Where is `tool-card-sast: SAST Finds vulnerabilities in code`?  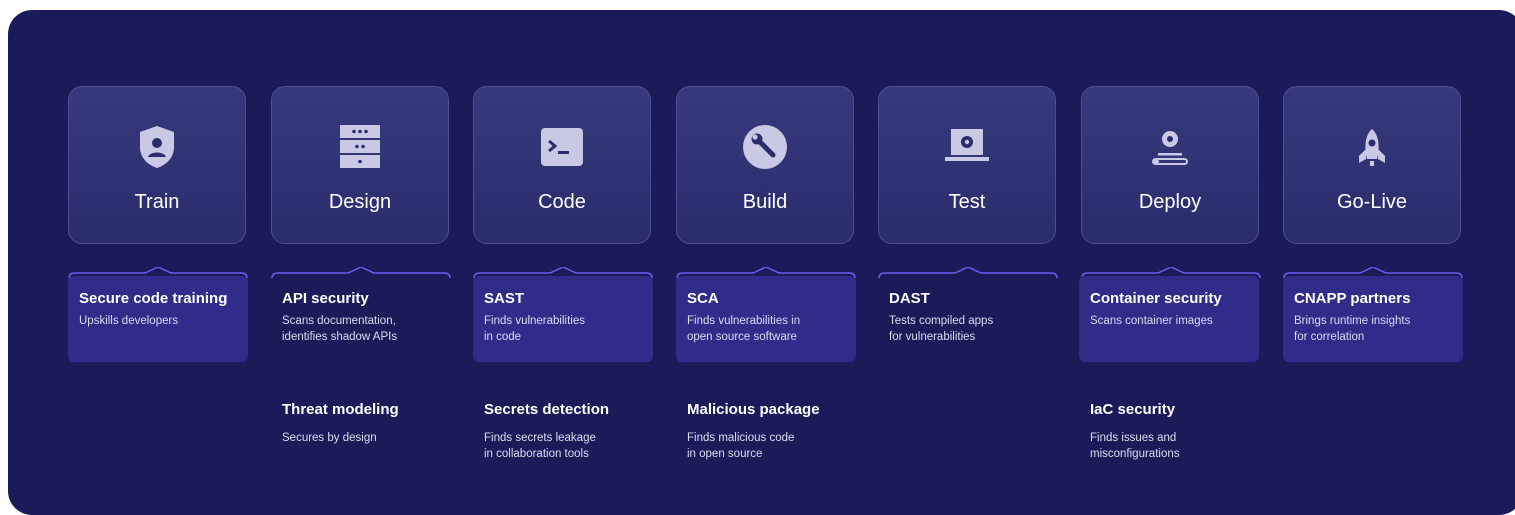
tool-card-sast: SAST Finds vulnerabilities in code is located at coordinates (563, 319).